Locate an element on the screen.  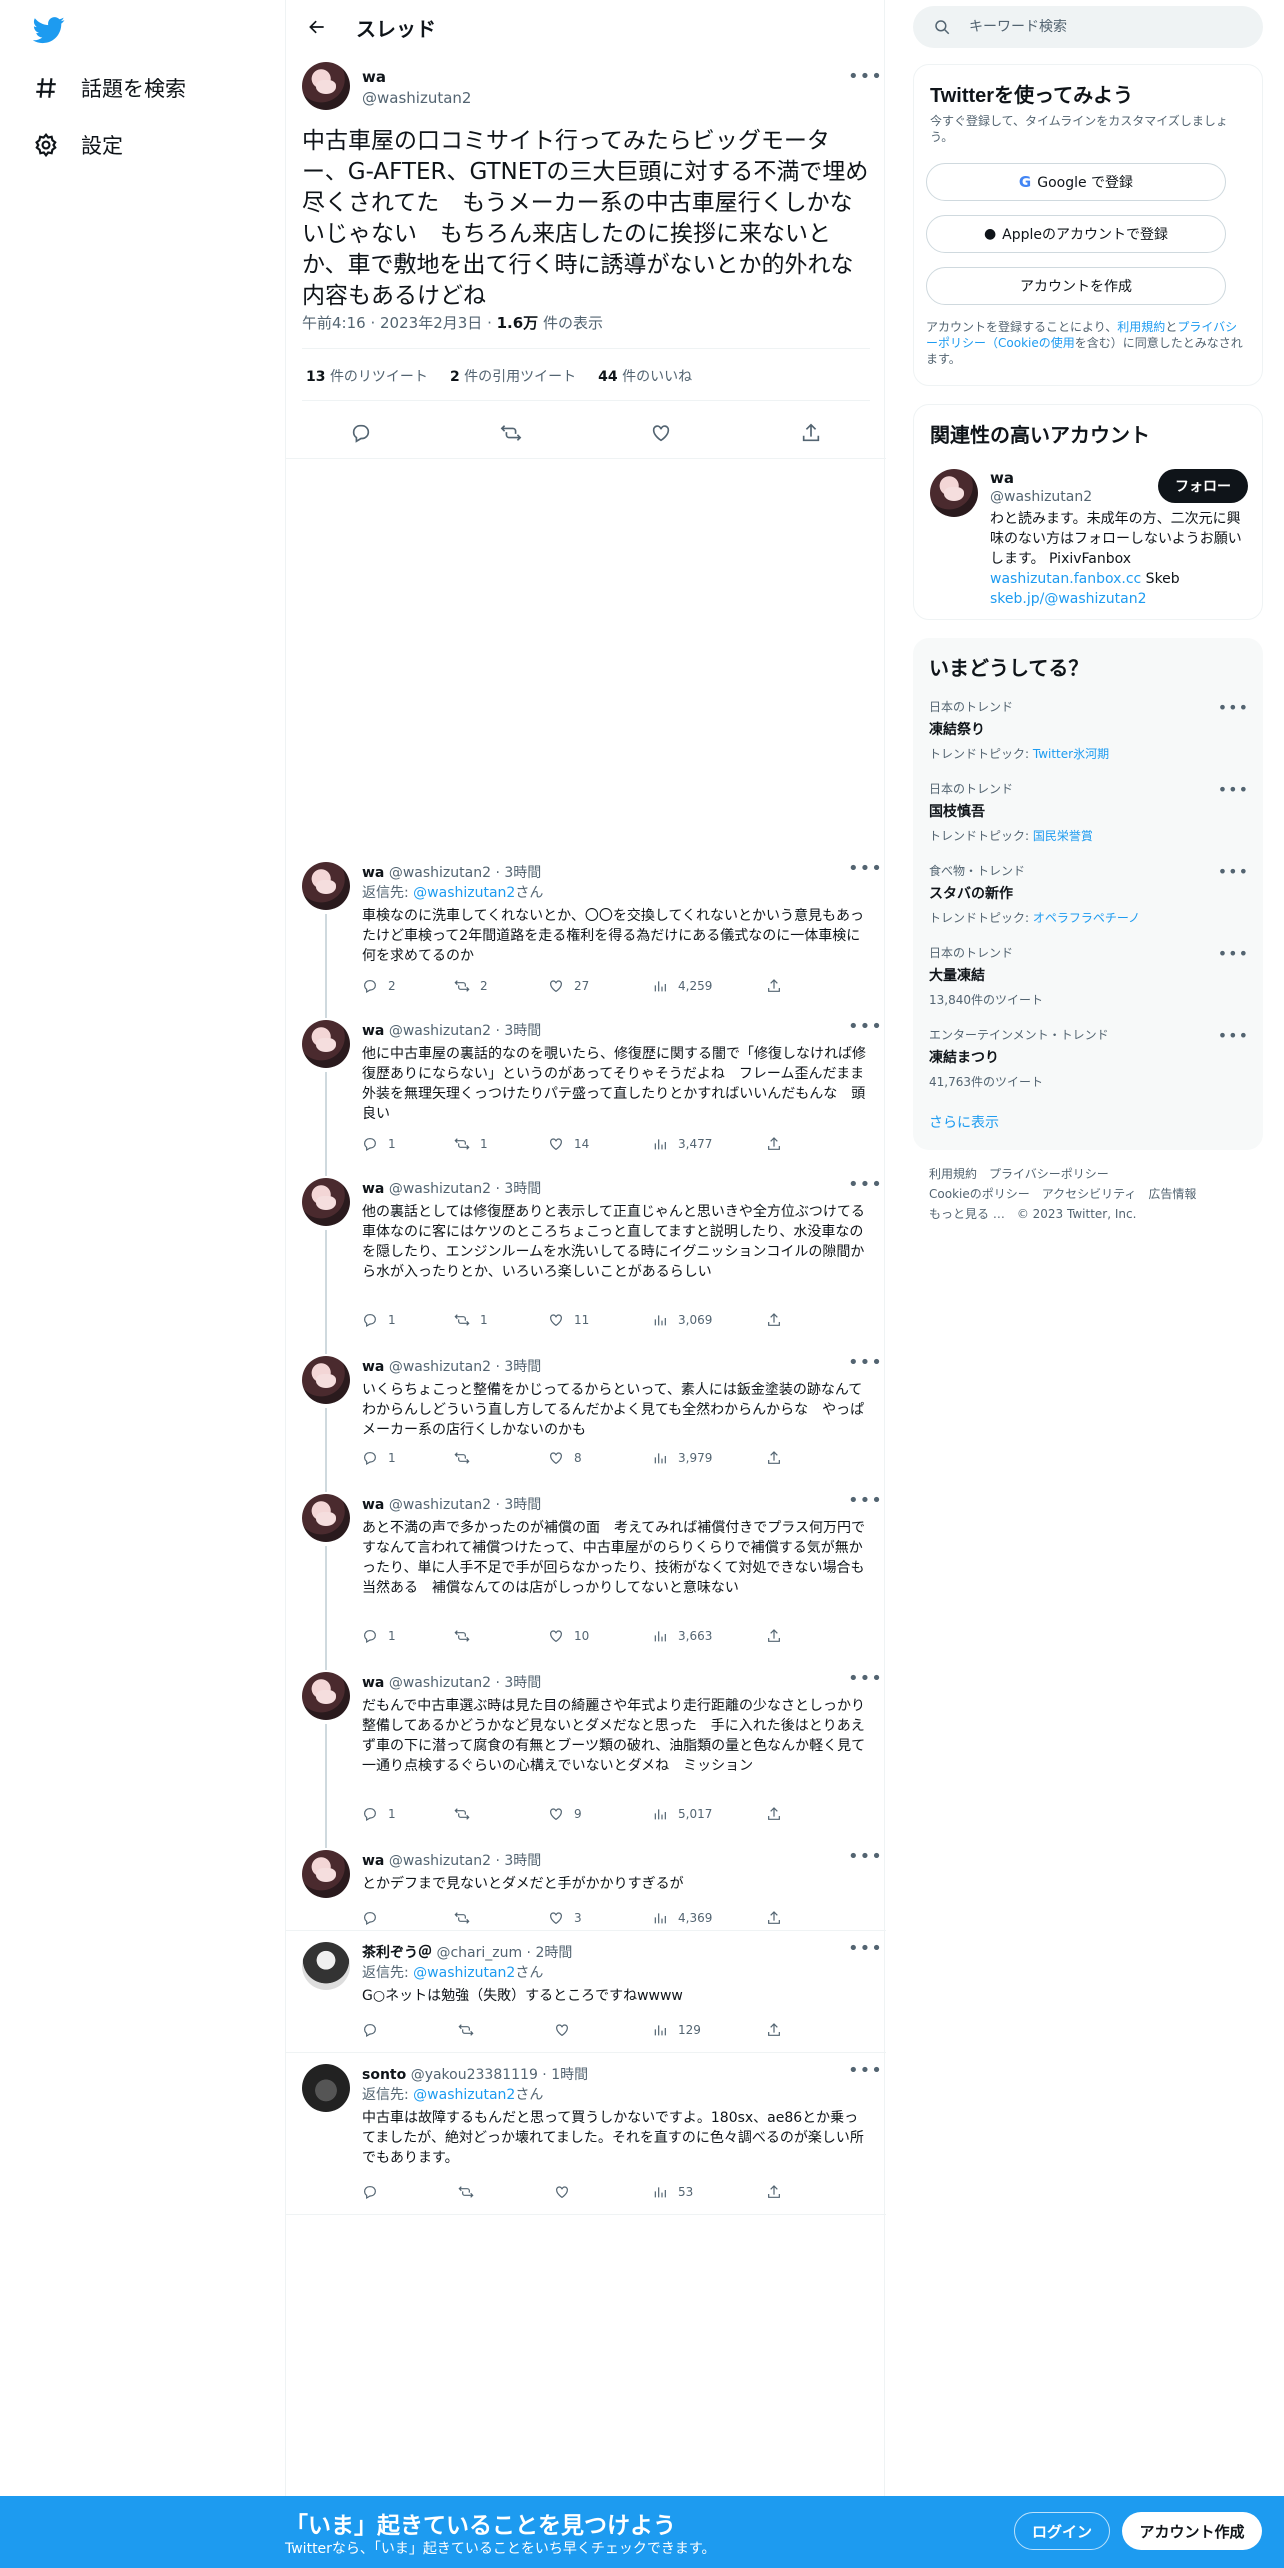
tweet-date: 2023年2月3日 is located at coordinates (431, 323).